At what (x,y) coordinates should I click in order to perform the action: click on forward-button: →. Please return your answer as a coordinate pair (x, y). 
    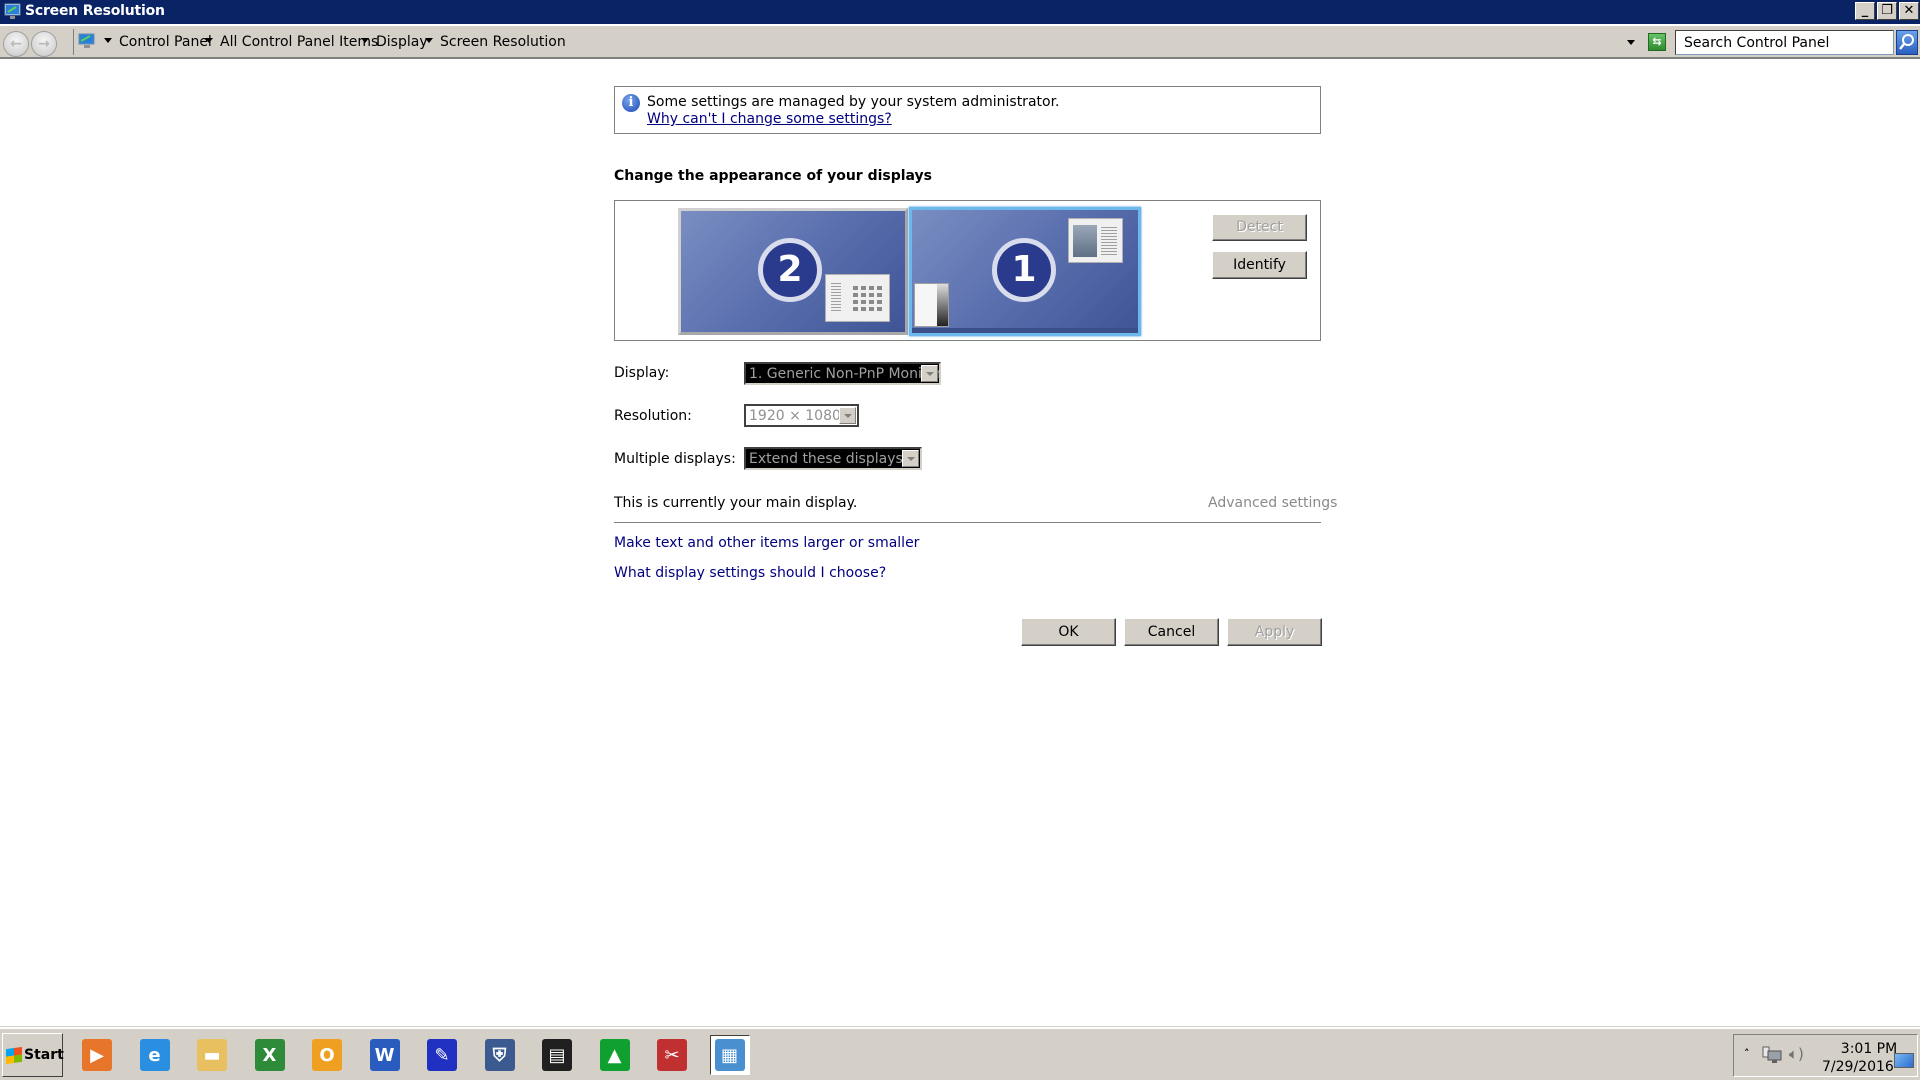
    Looking at the image, I should click on (44, 44).